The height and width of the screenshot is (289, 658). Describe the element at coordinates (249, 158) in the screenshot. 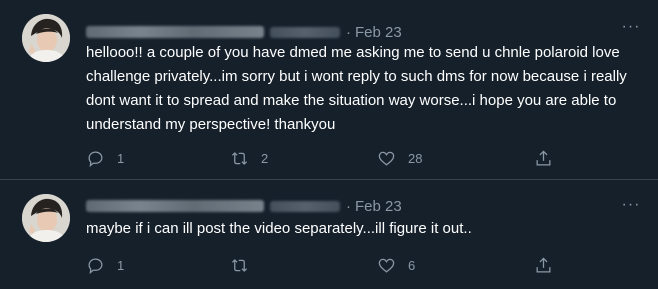

I see `retweet-button: 2` at that location.